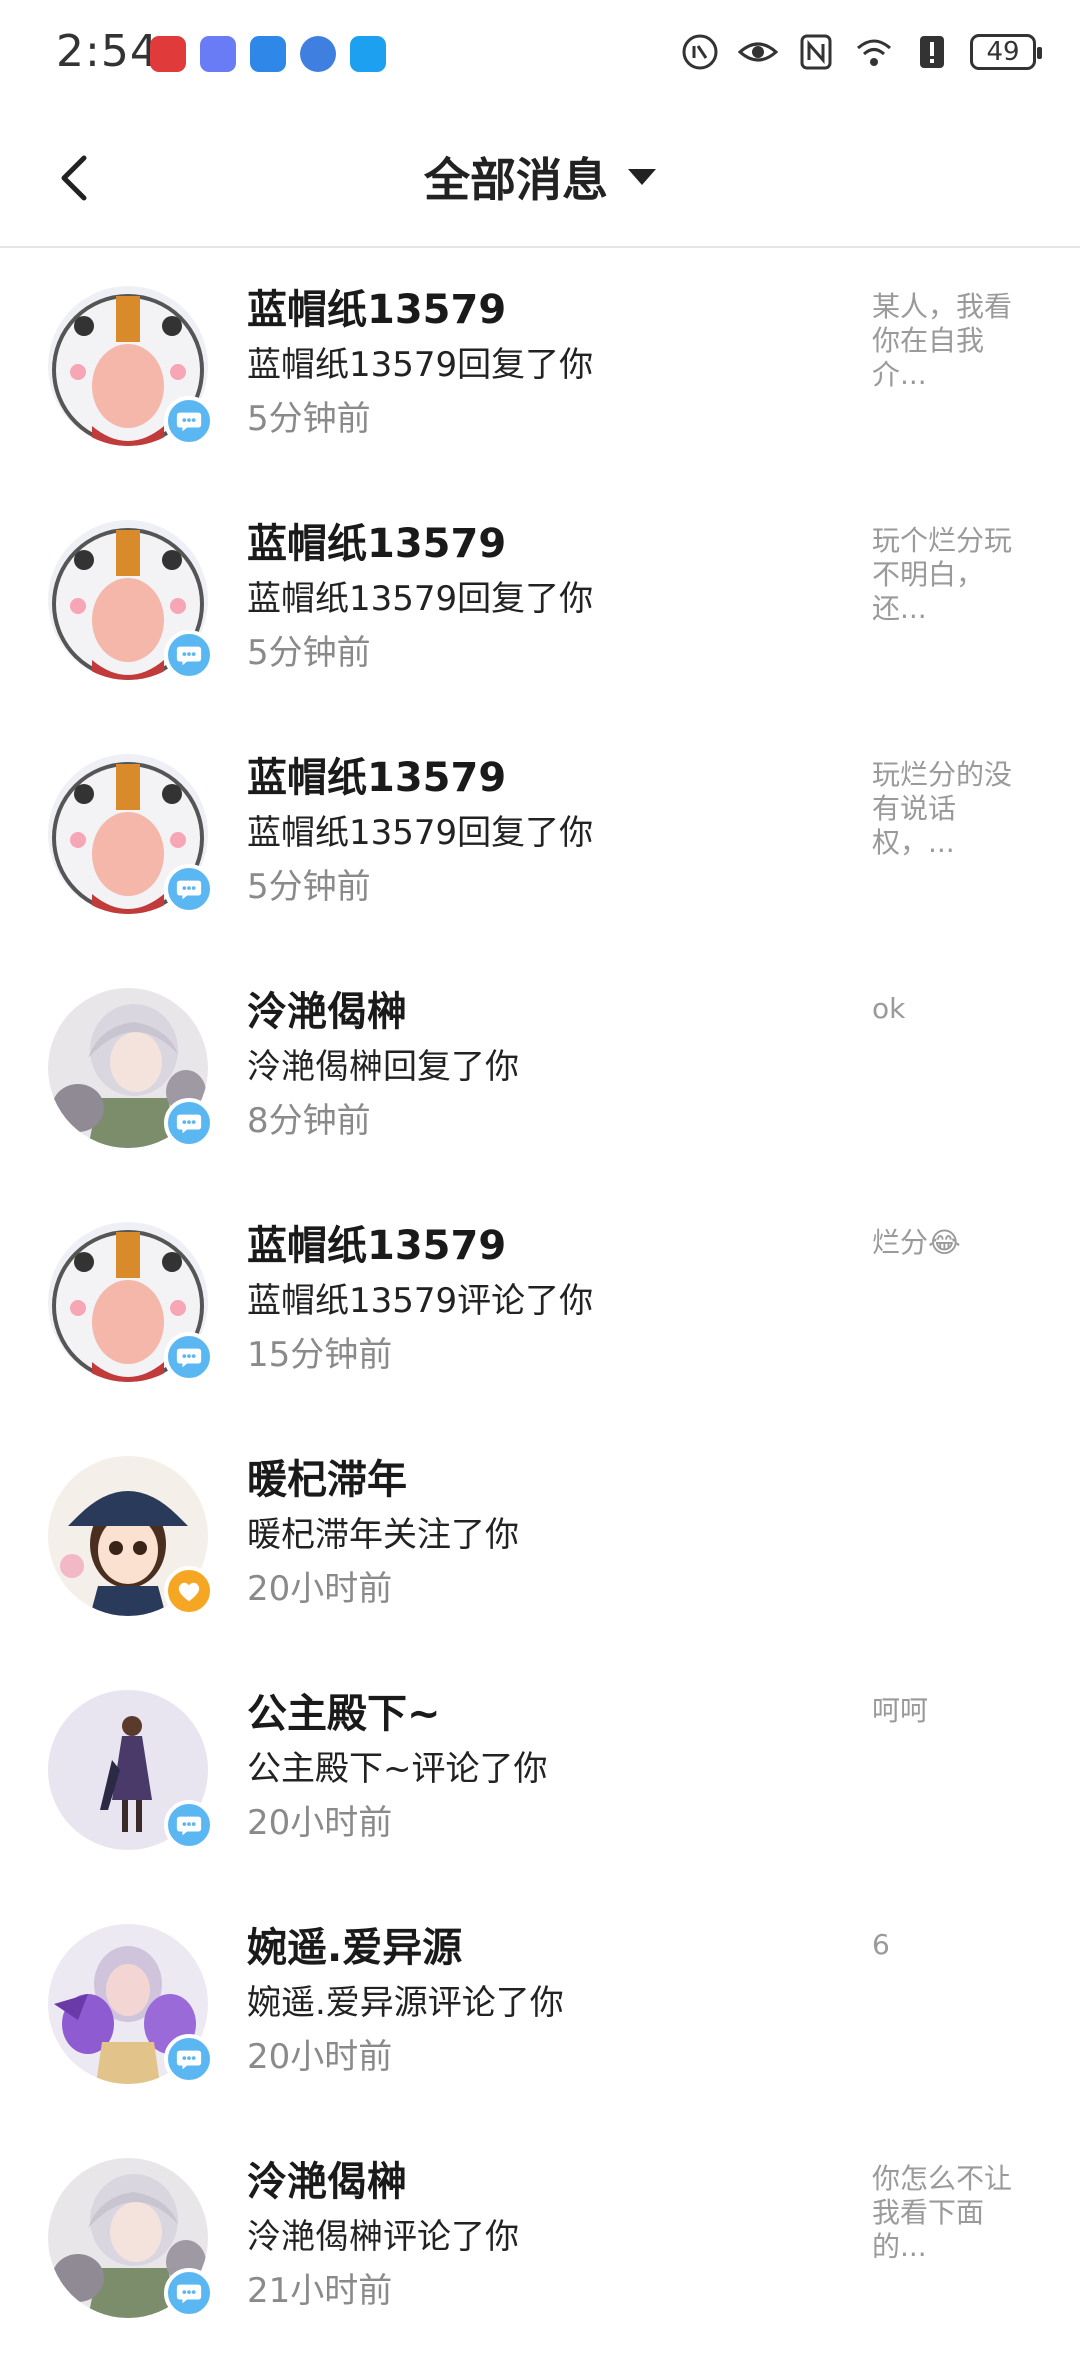  What do you see at coordinates (320, 2291) in the screenshot?
I see `message-time: 21小时前` at bounding box center [320, 2291].